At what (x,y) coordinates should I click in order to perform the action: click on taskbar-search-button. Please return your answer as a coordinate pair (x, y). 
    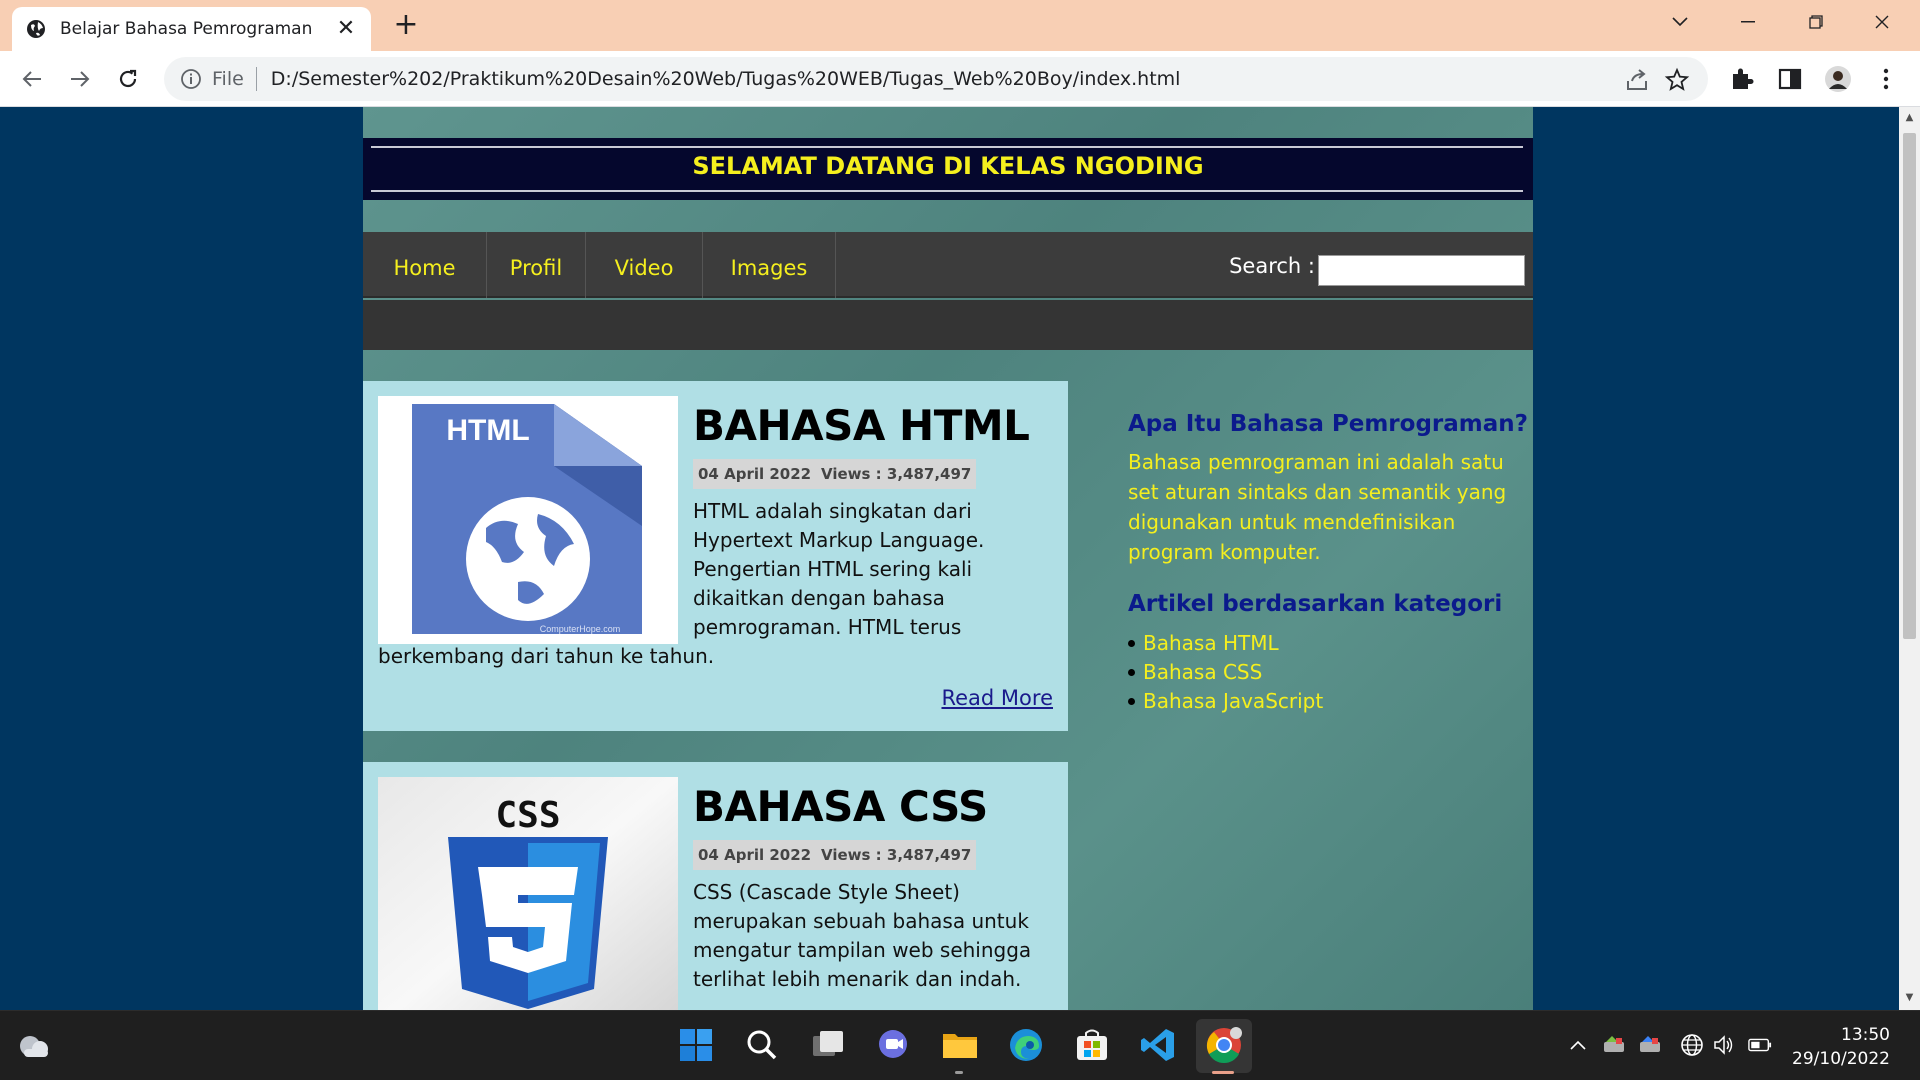
    Looking at the image, I should click on (762, 1045).